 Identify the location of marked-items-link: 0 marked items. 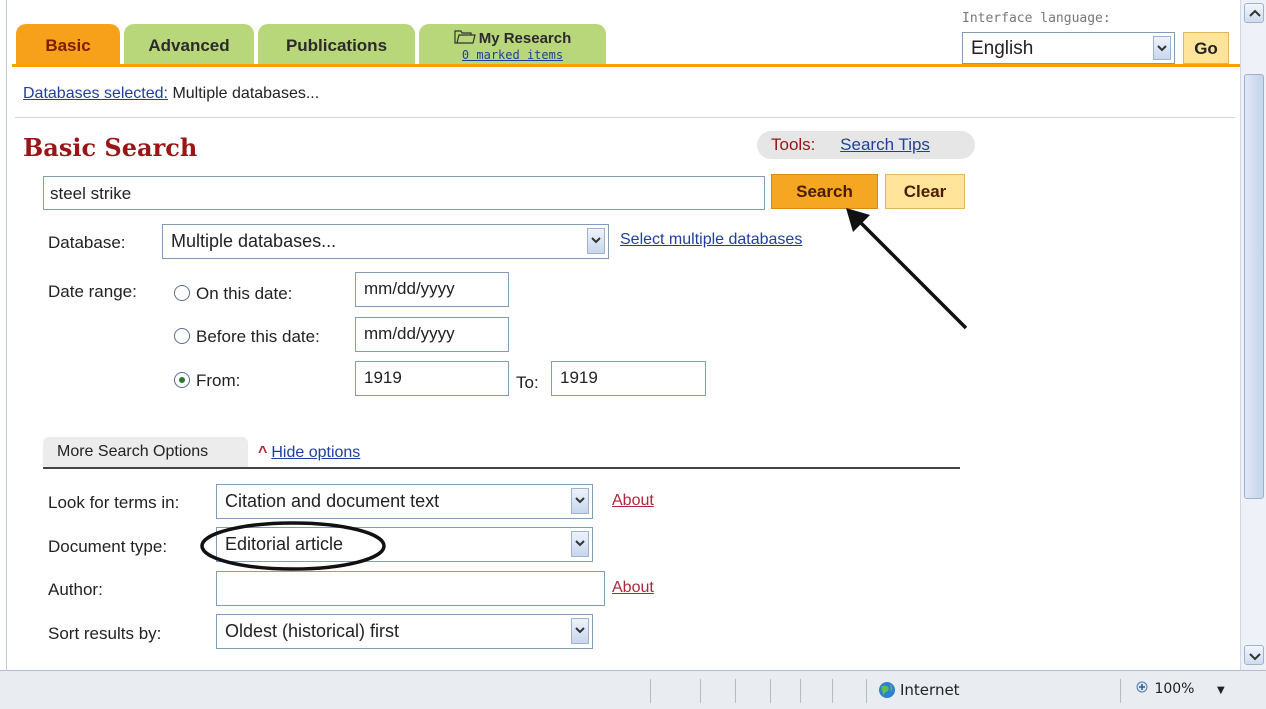
(512, 55).